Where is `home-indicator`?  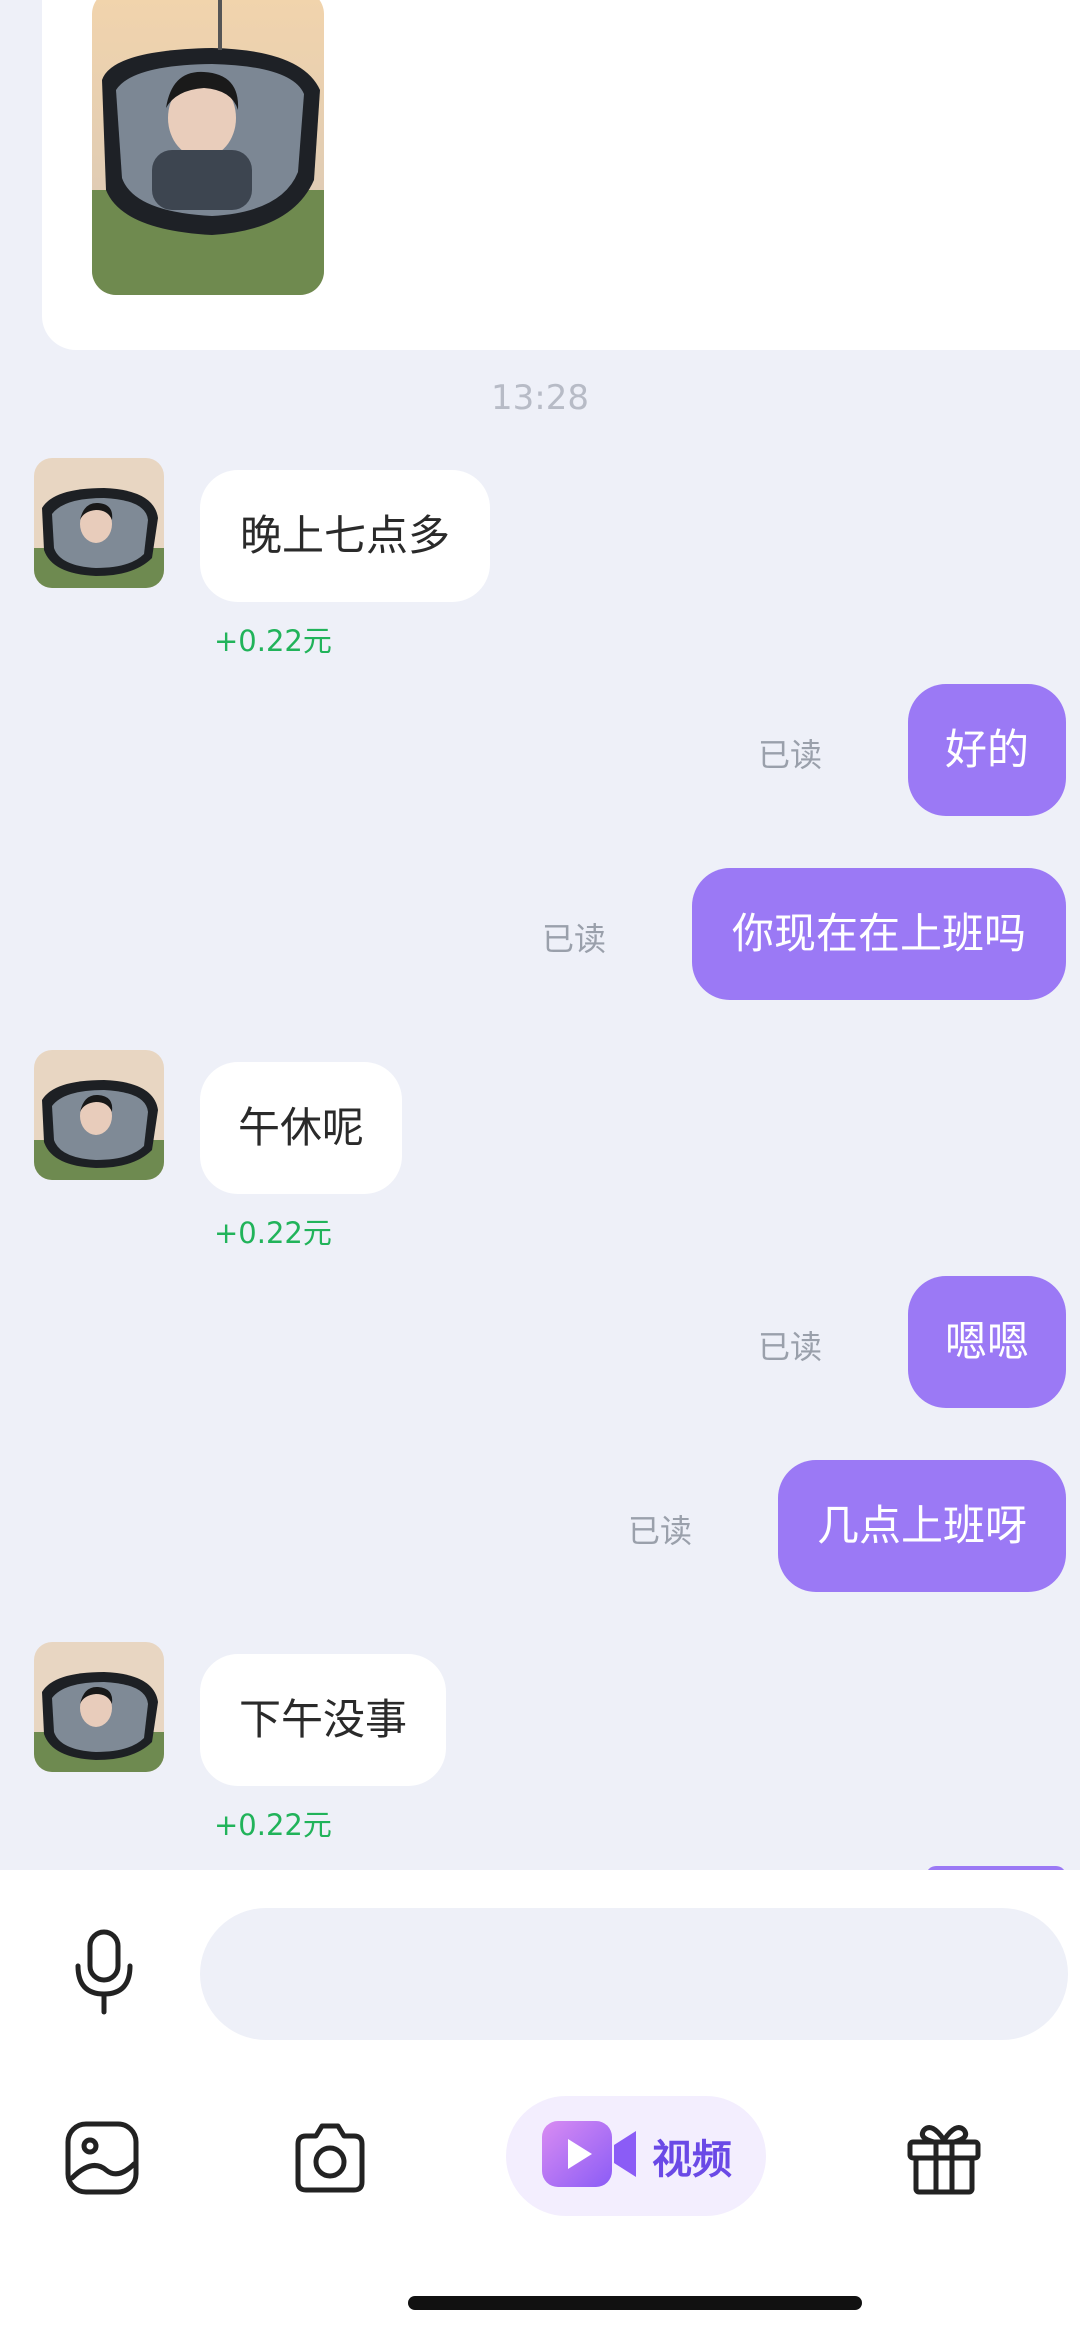
home-indicator is located at coordinates (635, 2303).